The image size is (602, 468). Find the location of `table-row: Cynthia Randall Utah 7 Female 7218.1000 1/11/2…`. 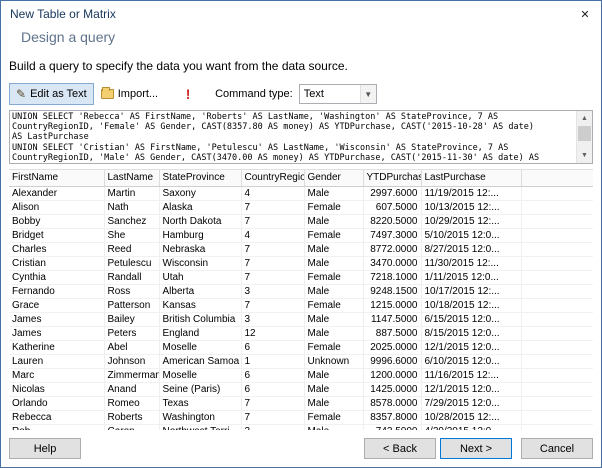

table-row: Cynthia Randall Utah 7 Female 7218.1000 1/11/2… is located at coordinates (301, 277).